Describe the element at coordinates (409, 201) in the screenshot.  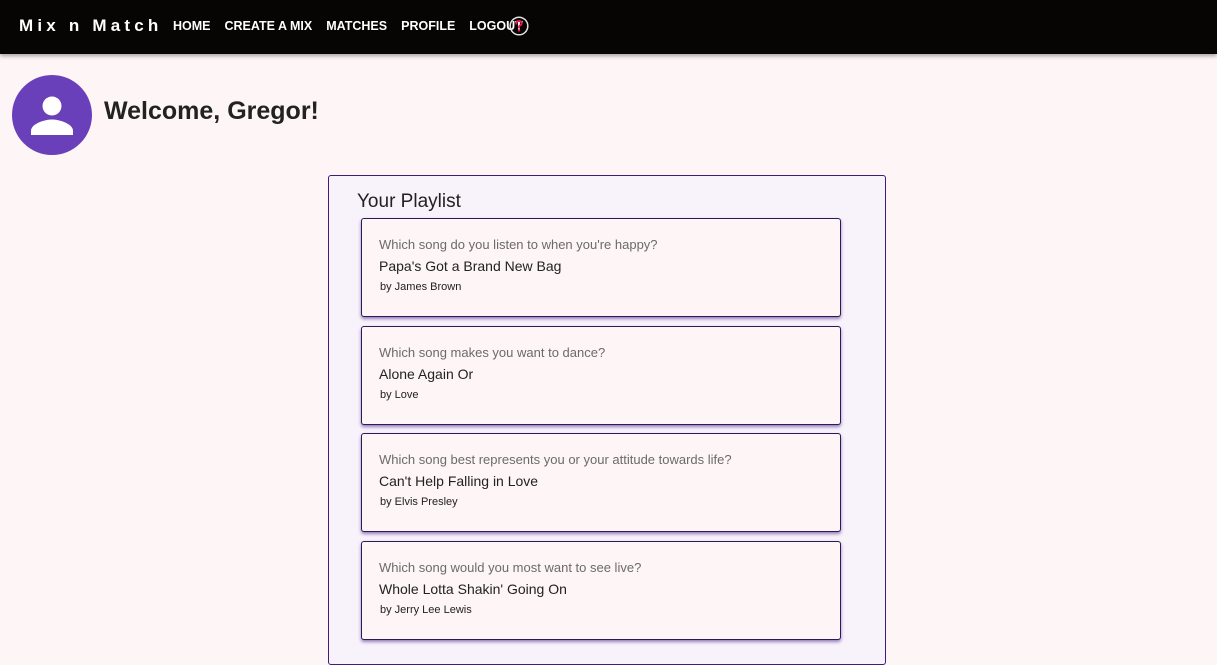
I see `playlist-title: Your Playlist` at that location.